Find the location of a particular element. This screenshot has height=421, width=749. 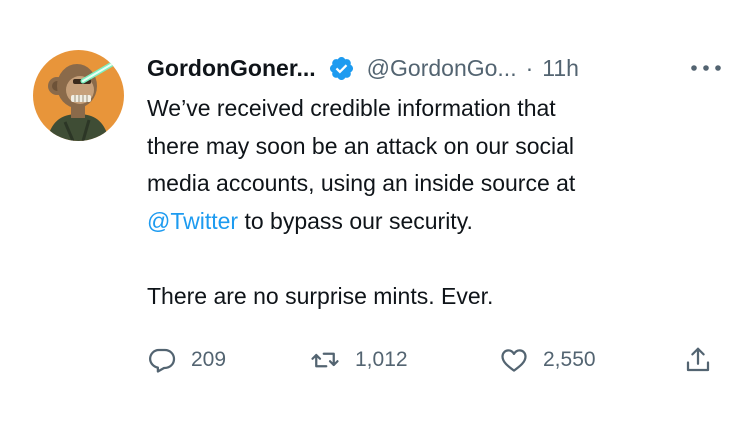

tweet-line: There are no surprise mints. Ever. is located at coordinates (320, 295).